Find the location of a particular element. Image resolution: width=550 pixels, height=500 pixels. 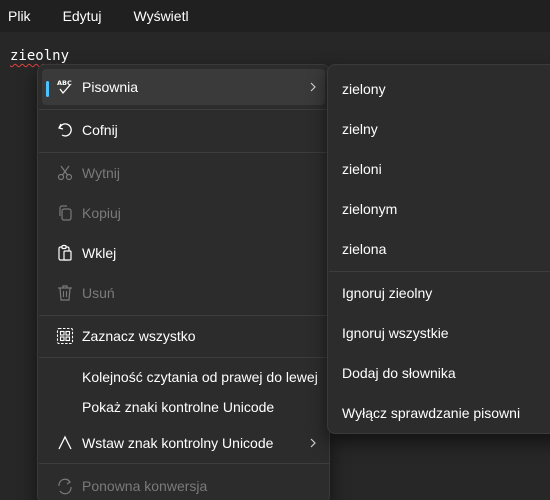

menu-item-wstaw-znak-kontrolny: Wstaw znak kontrolny Unicode is located at coordinates (183, 443).